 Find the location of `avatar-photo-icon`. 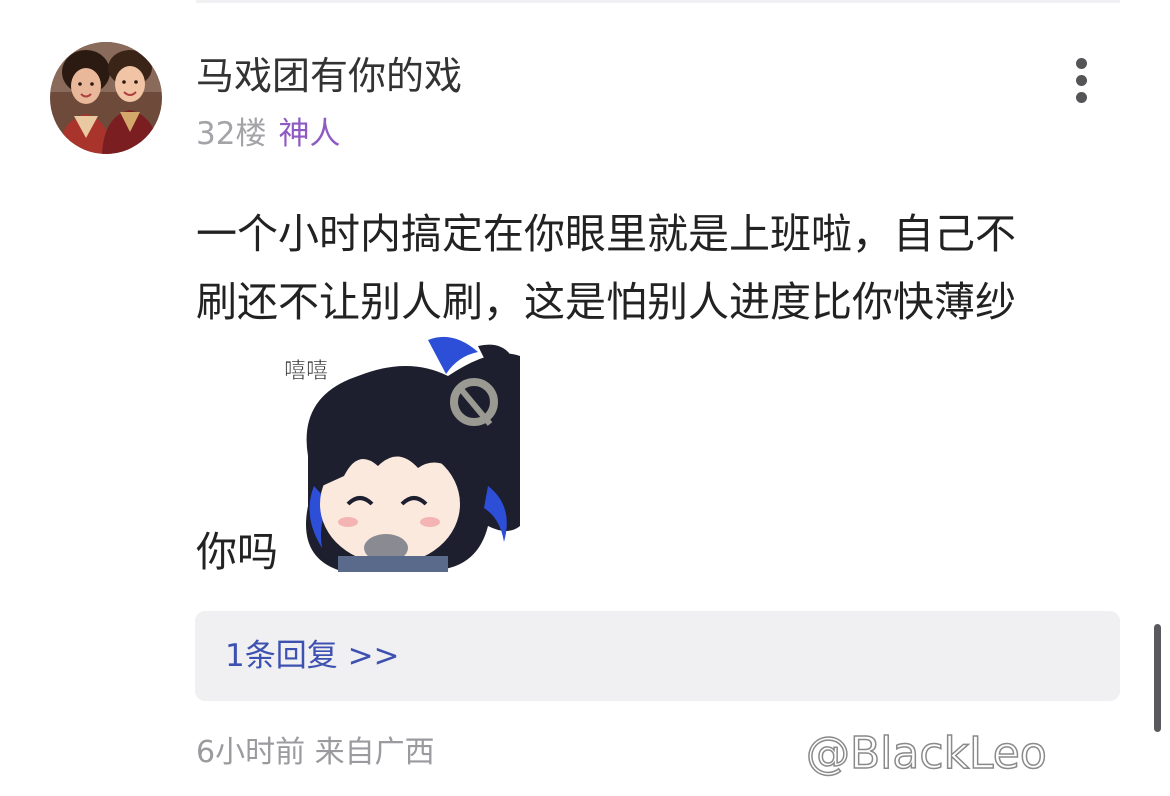

avatar-photo-icon is located at coordinates (106, 98).